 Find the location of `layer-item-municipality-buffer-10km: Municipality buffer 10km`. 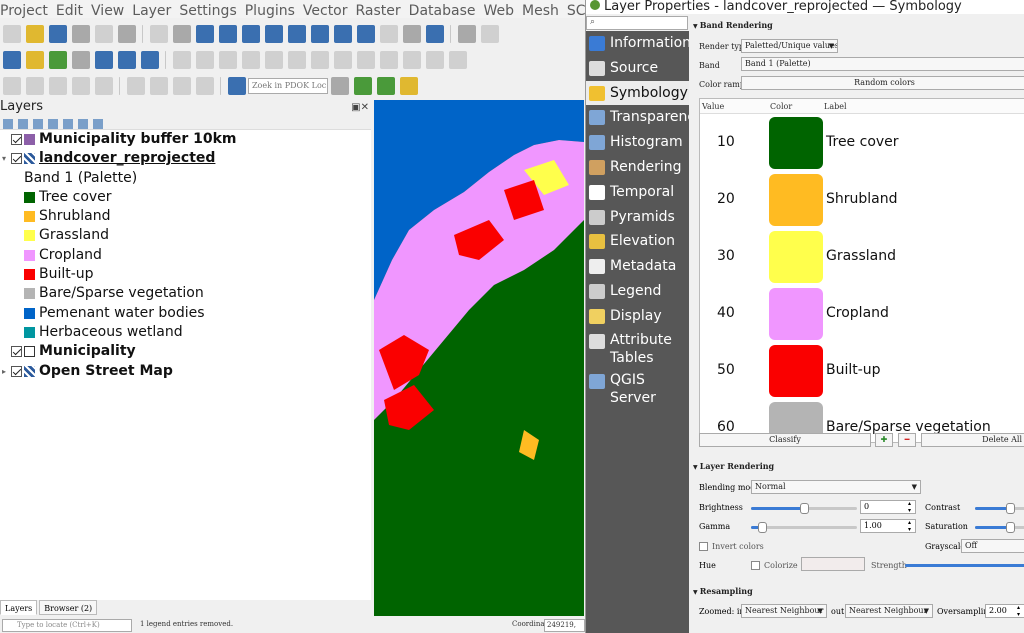

layer-item-municipality-buffer-10km: Municipality buffer 10km is located at coordinates (185, 139).